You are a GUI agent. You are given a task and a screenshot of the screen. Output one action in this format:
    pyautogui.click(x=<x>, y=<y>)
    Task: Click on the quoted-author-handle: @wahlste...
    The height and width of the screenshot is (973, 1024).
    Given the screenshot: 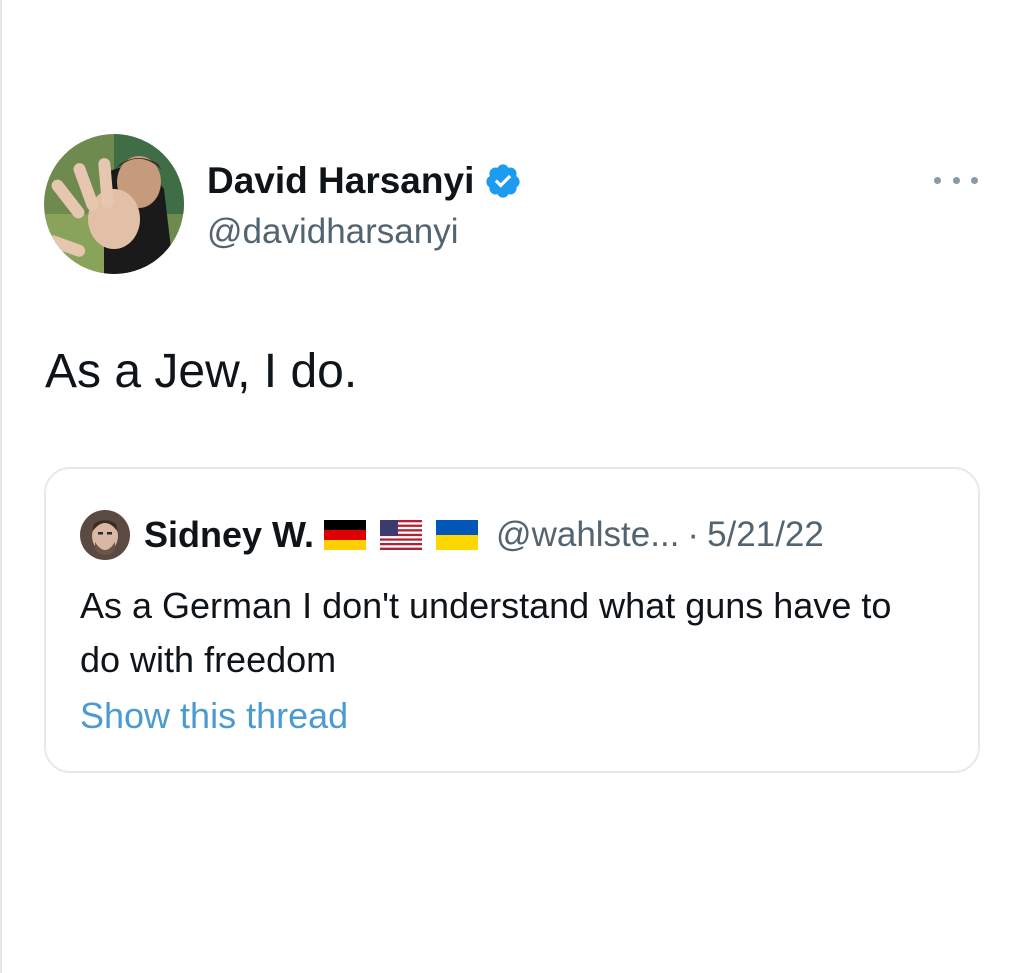 What is the action you would take?
    pyautogui.click(x=587, y=535)
    